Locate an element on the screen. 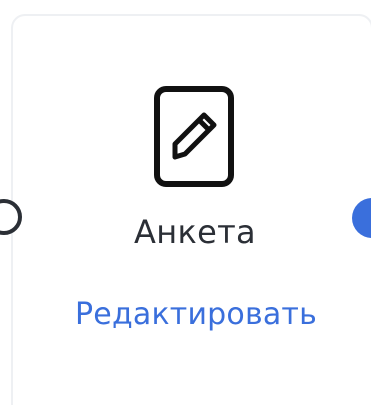  edit-document-icon is located at coordinates (194, 136).